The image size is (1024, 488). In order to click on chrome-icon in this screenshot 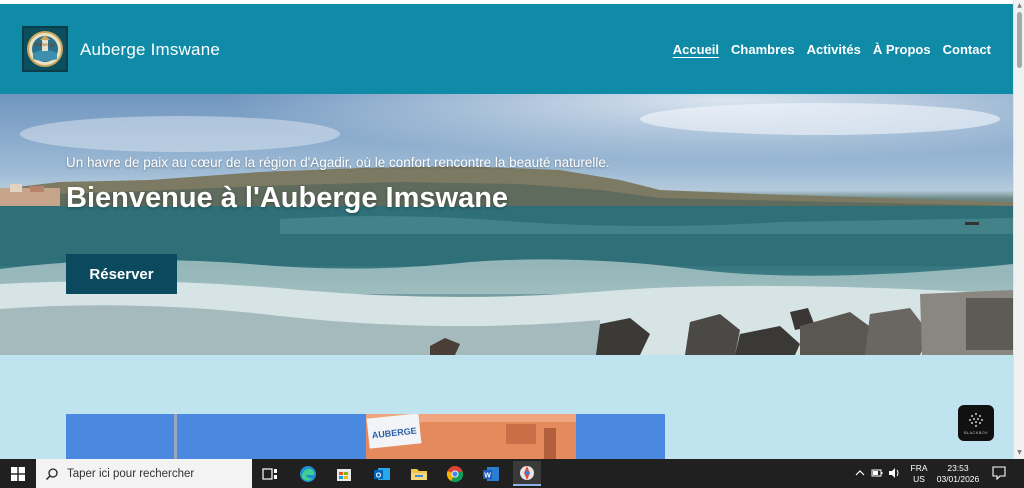, I will do `click(455, 473)`.